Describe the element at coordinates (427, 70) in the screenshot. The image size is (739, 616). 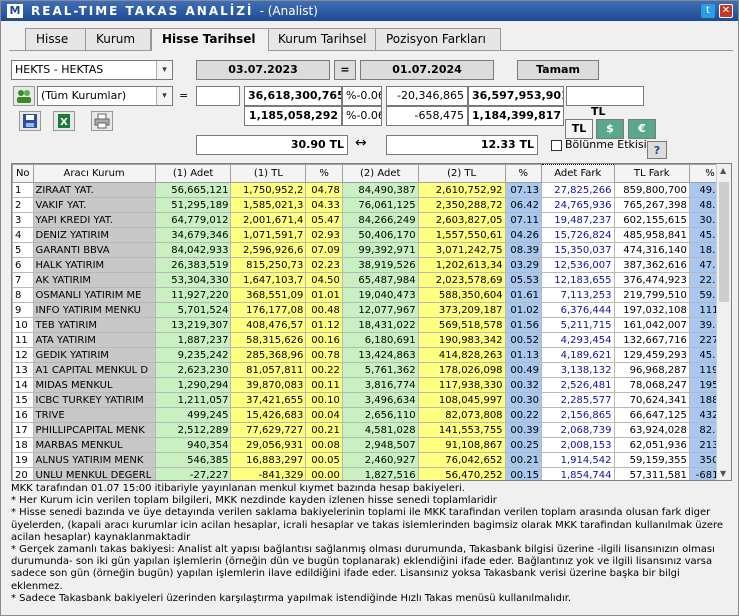
I see `date-end: 01.07.2024` at that location.